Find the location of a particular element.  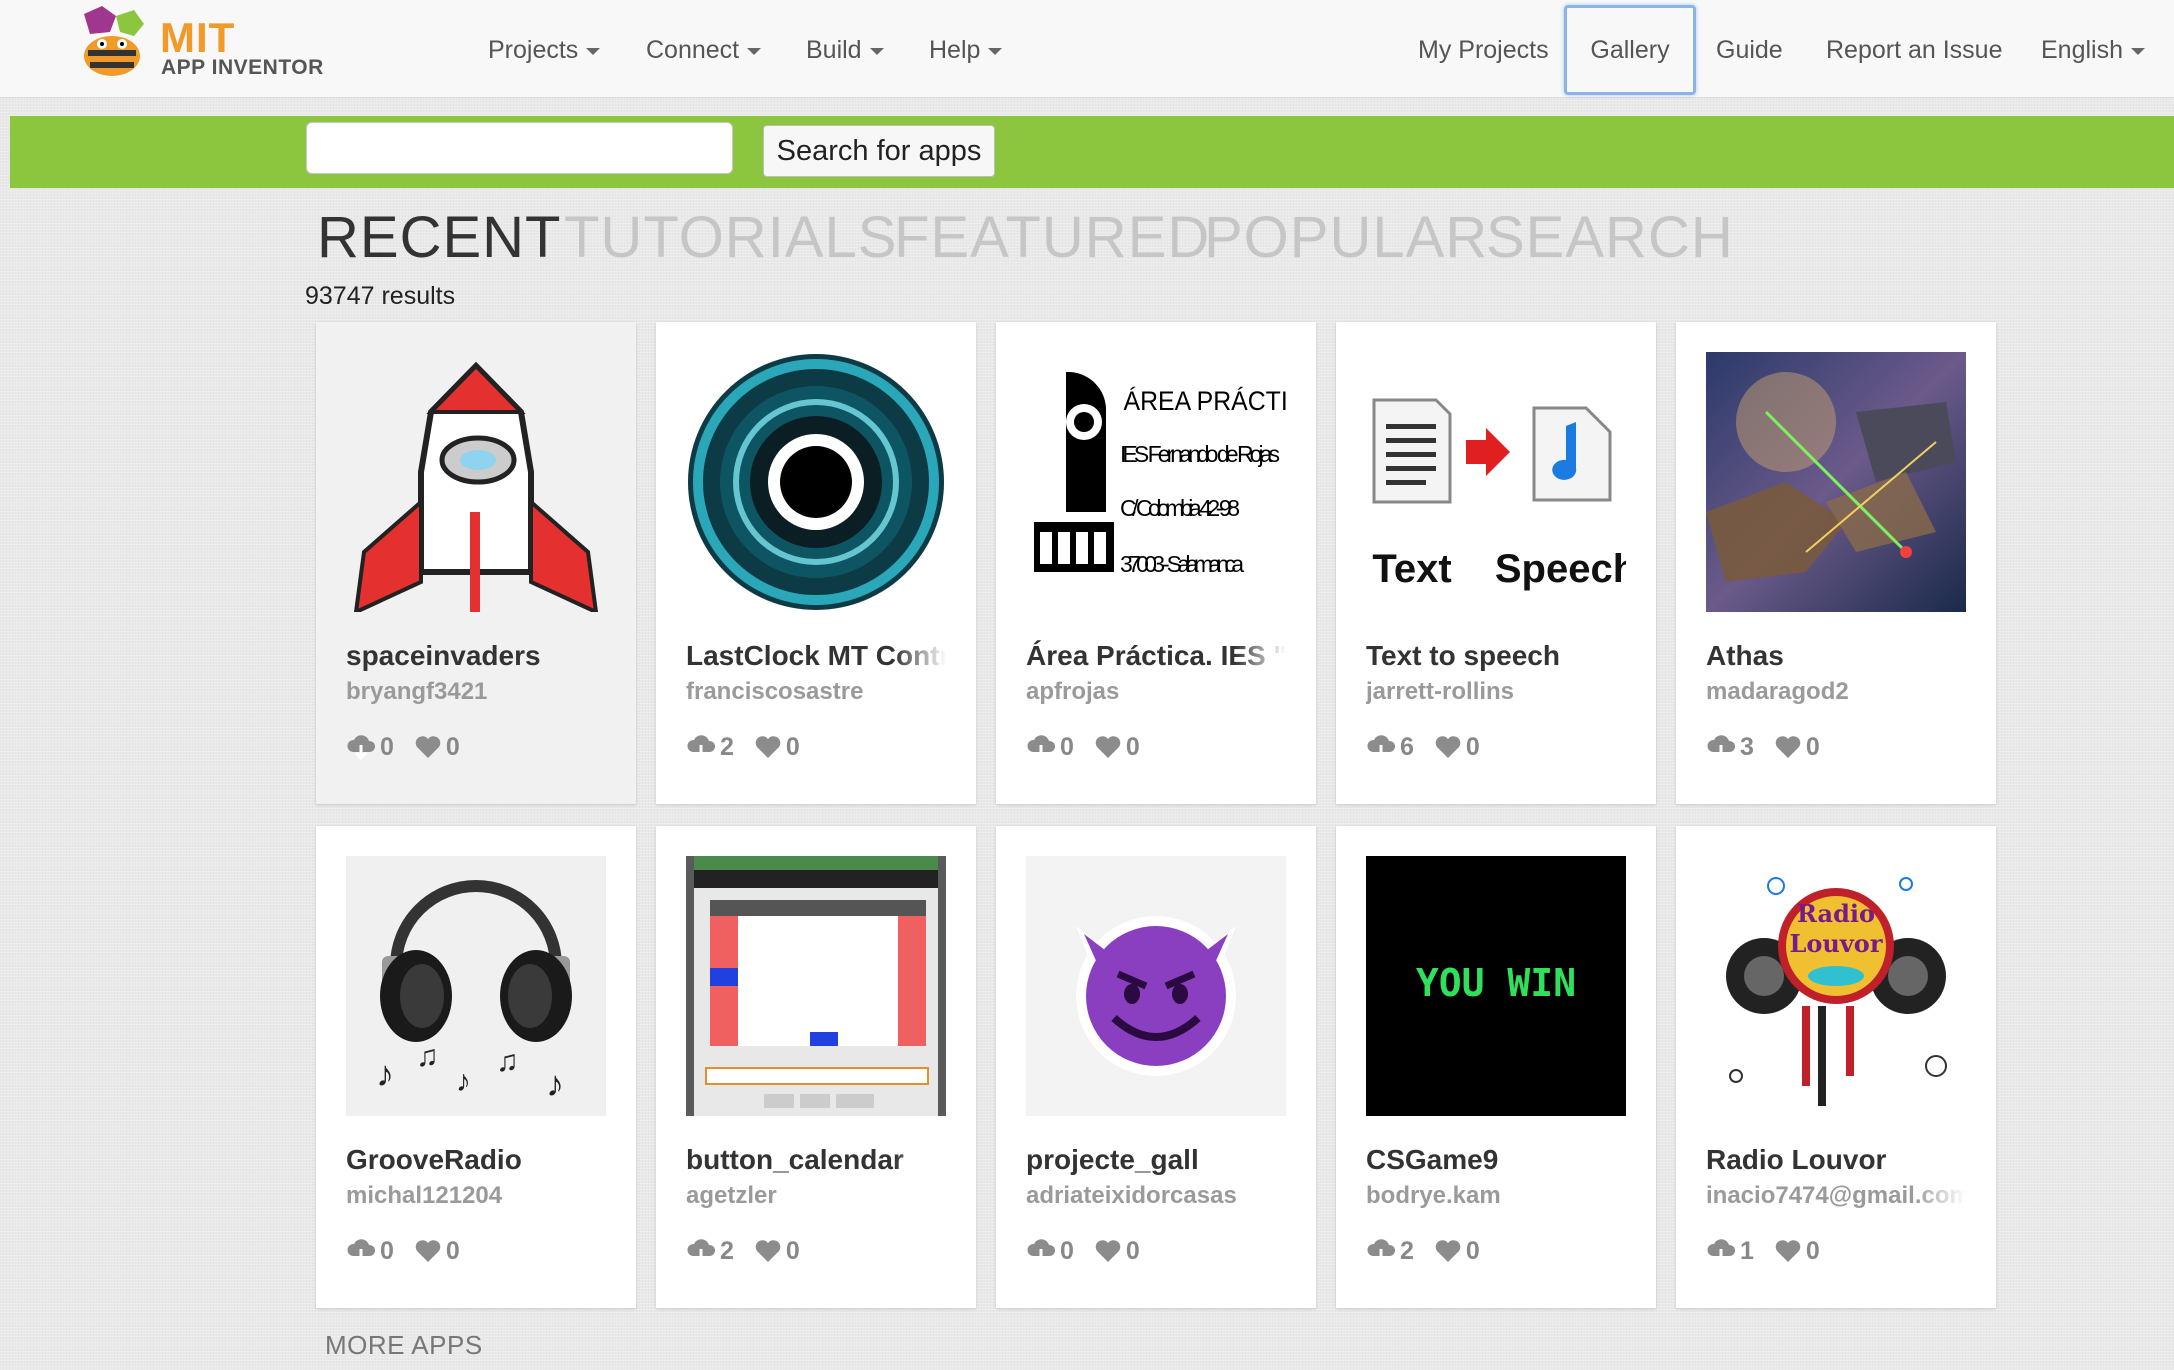

app-stats: 60 is located at coordinates (1433, 747).